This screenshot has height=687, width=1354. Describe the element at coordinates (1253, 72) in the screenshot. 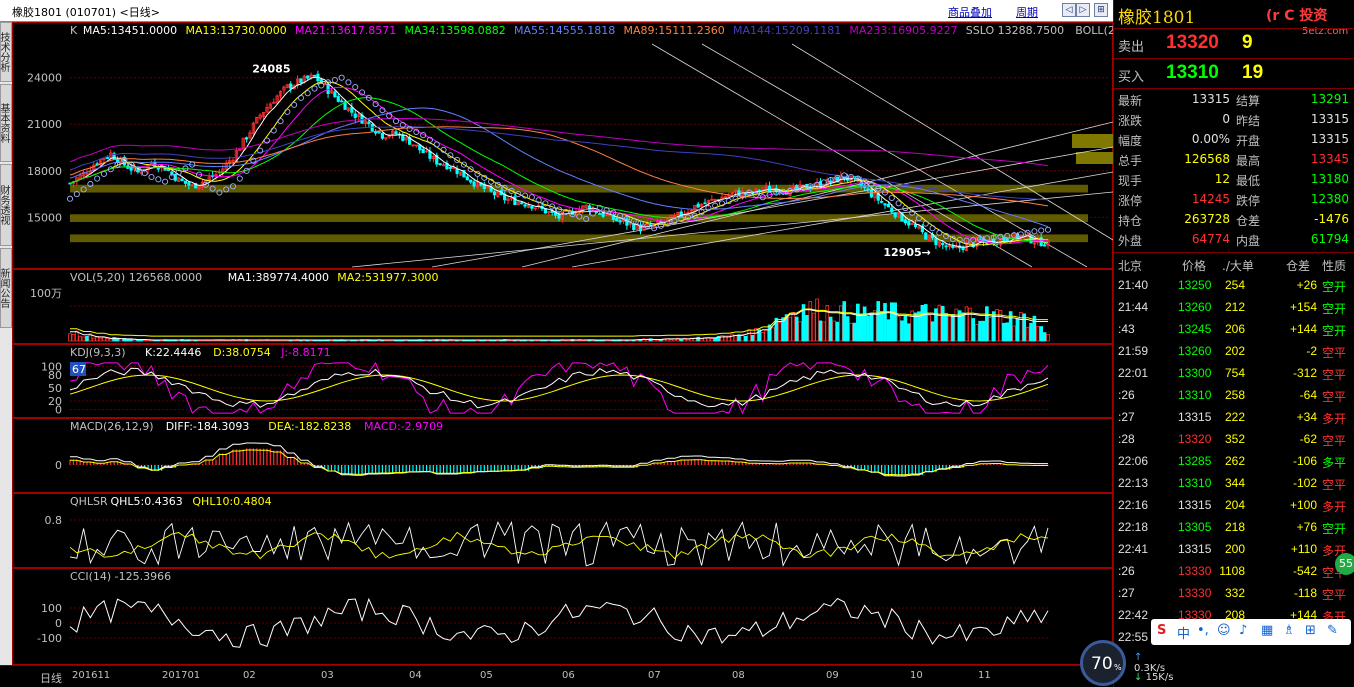

I see `buy-volume: 19` at that location.